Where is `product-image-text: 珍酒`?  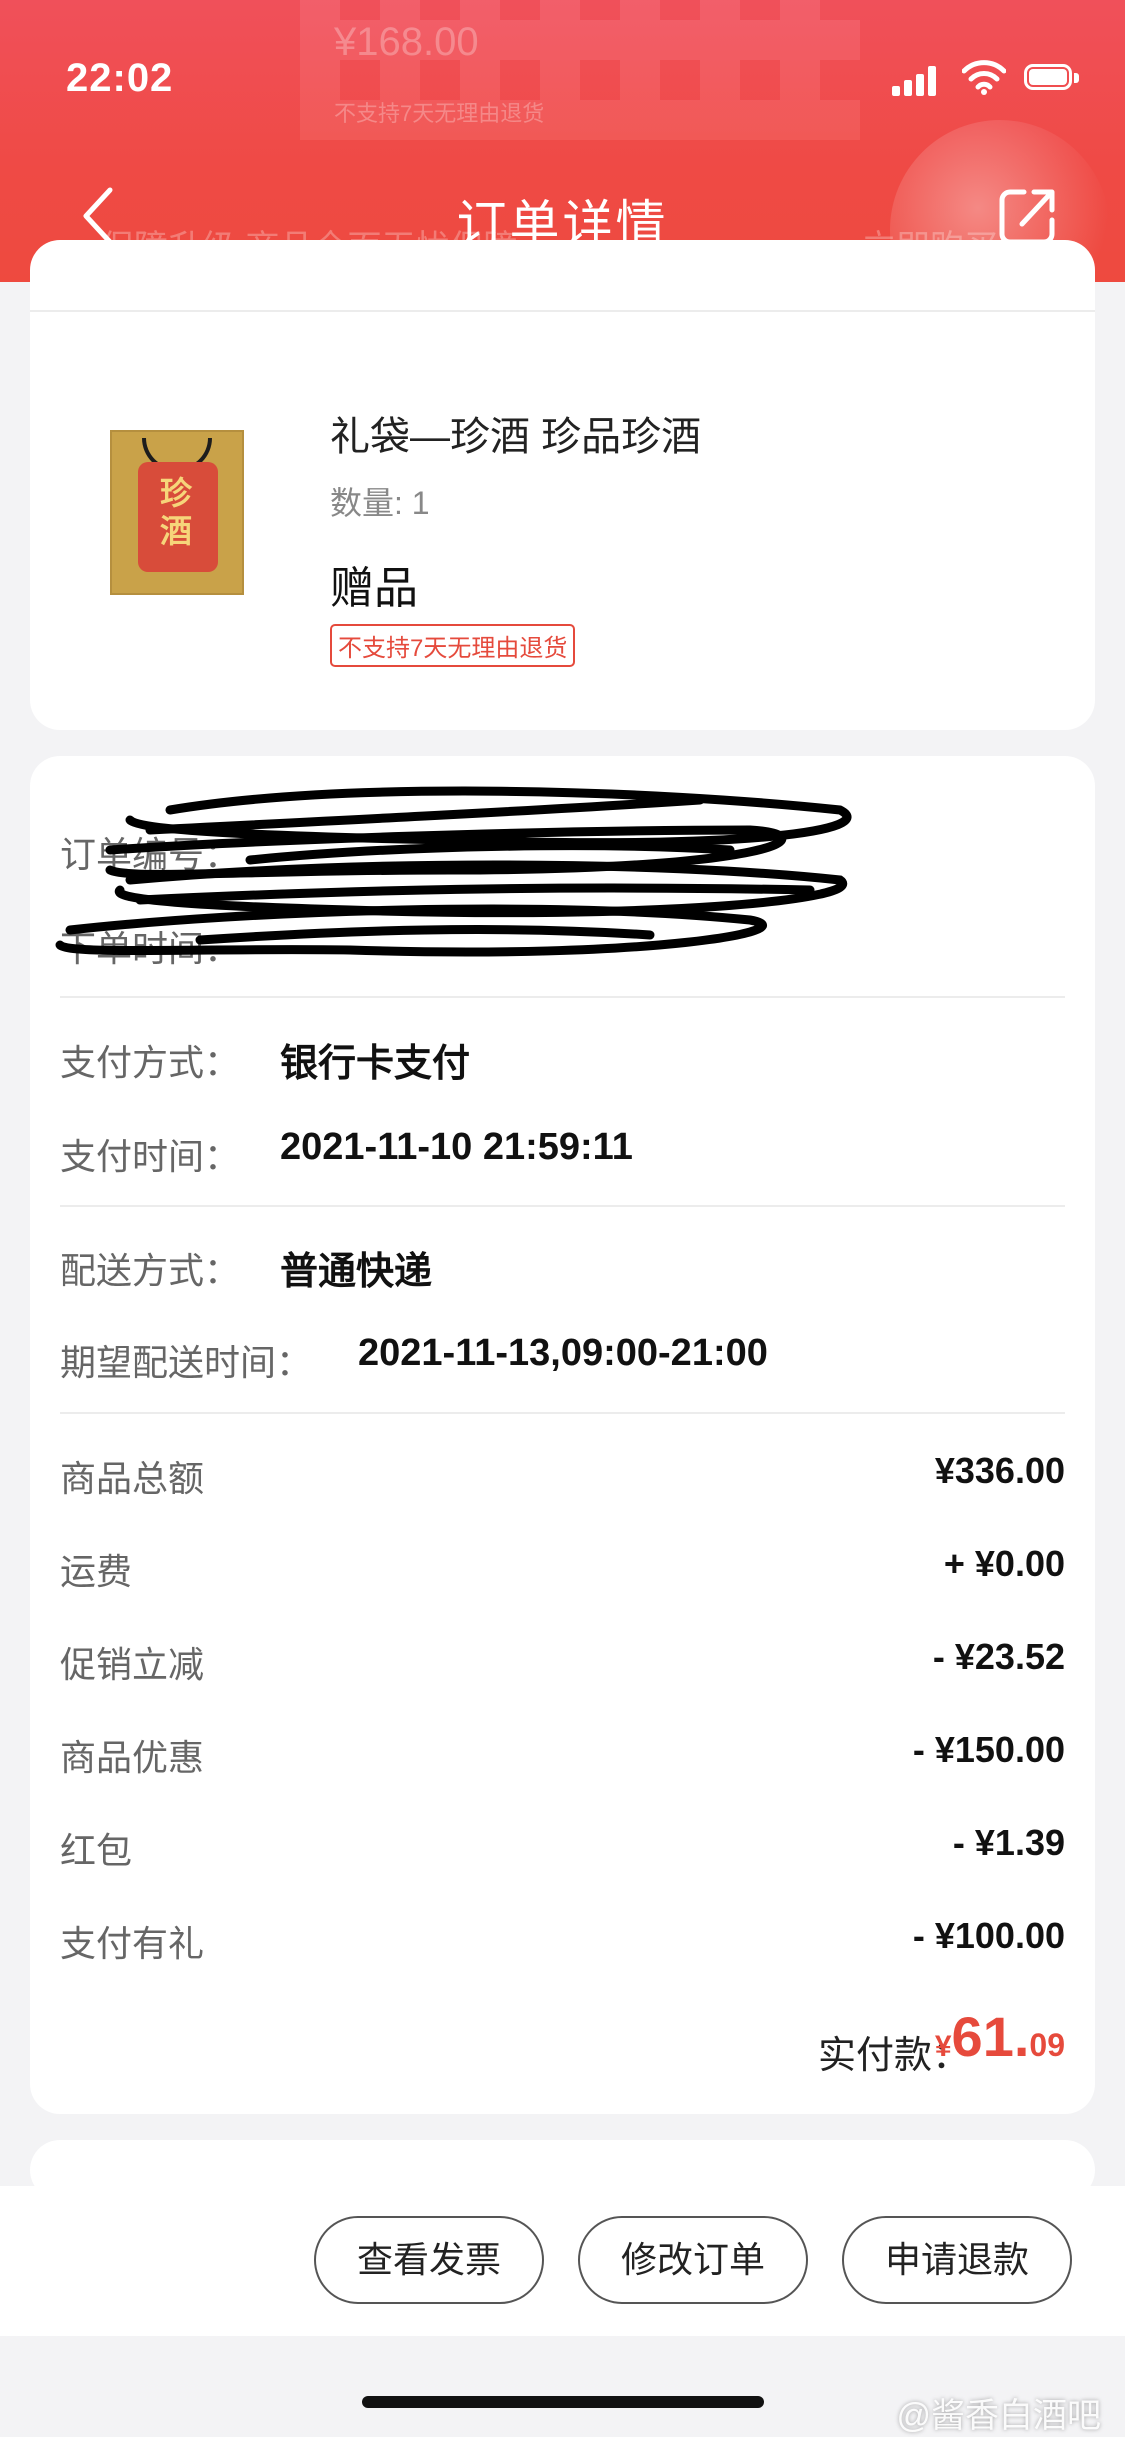
product-image-text: 珍酒 is located at coordinates (175, 512).